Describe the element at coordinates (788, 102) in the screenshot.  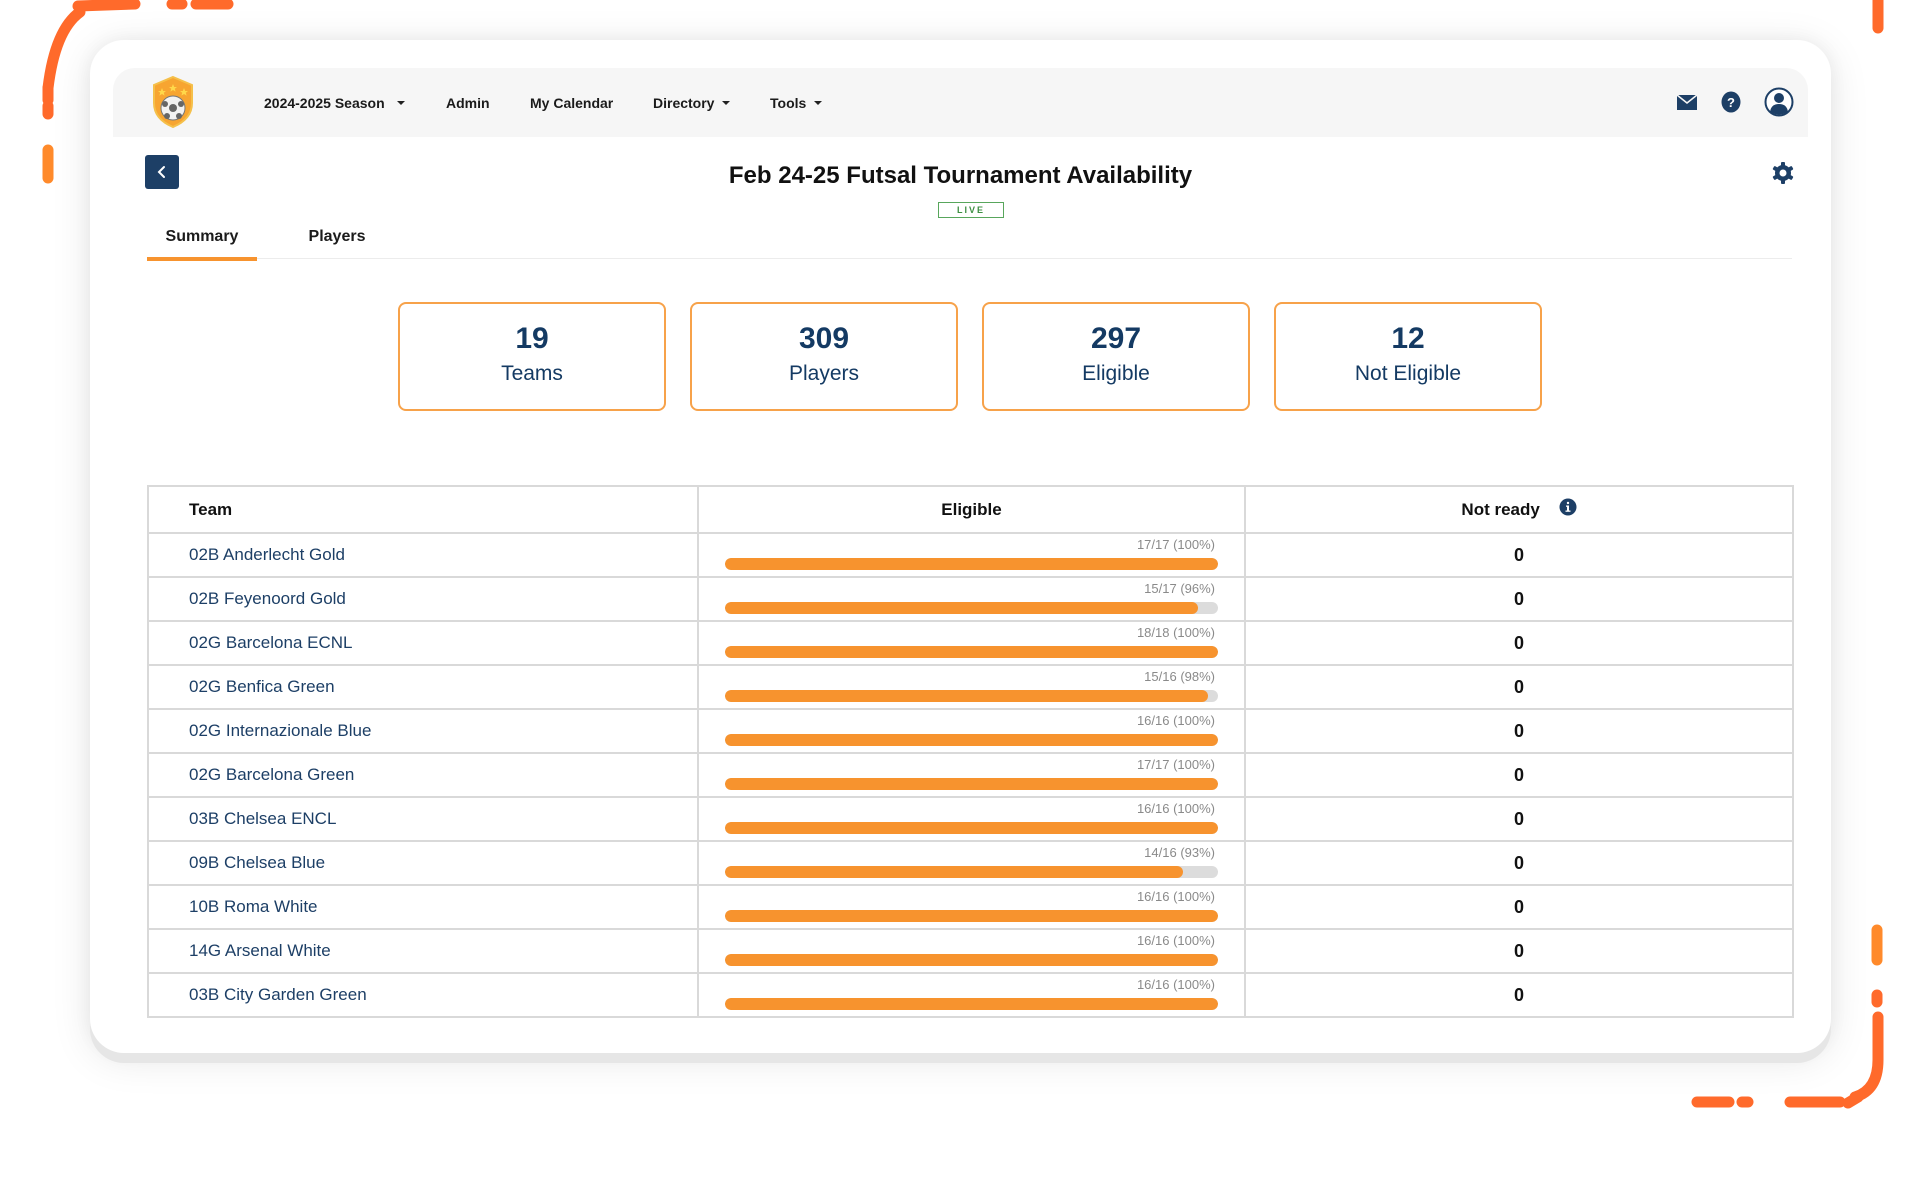
I see `nav-tools-label: Tools` at that location.